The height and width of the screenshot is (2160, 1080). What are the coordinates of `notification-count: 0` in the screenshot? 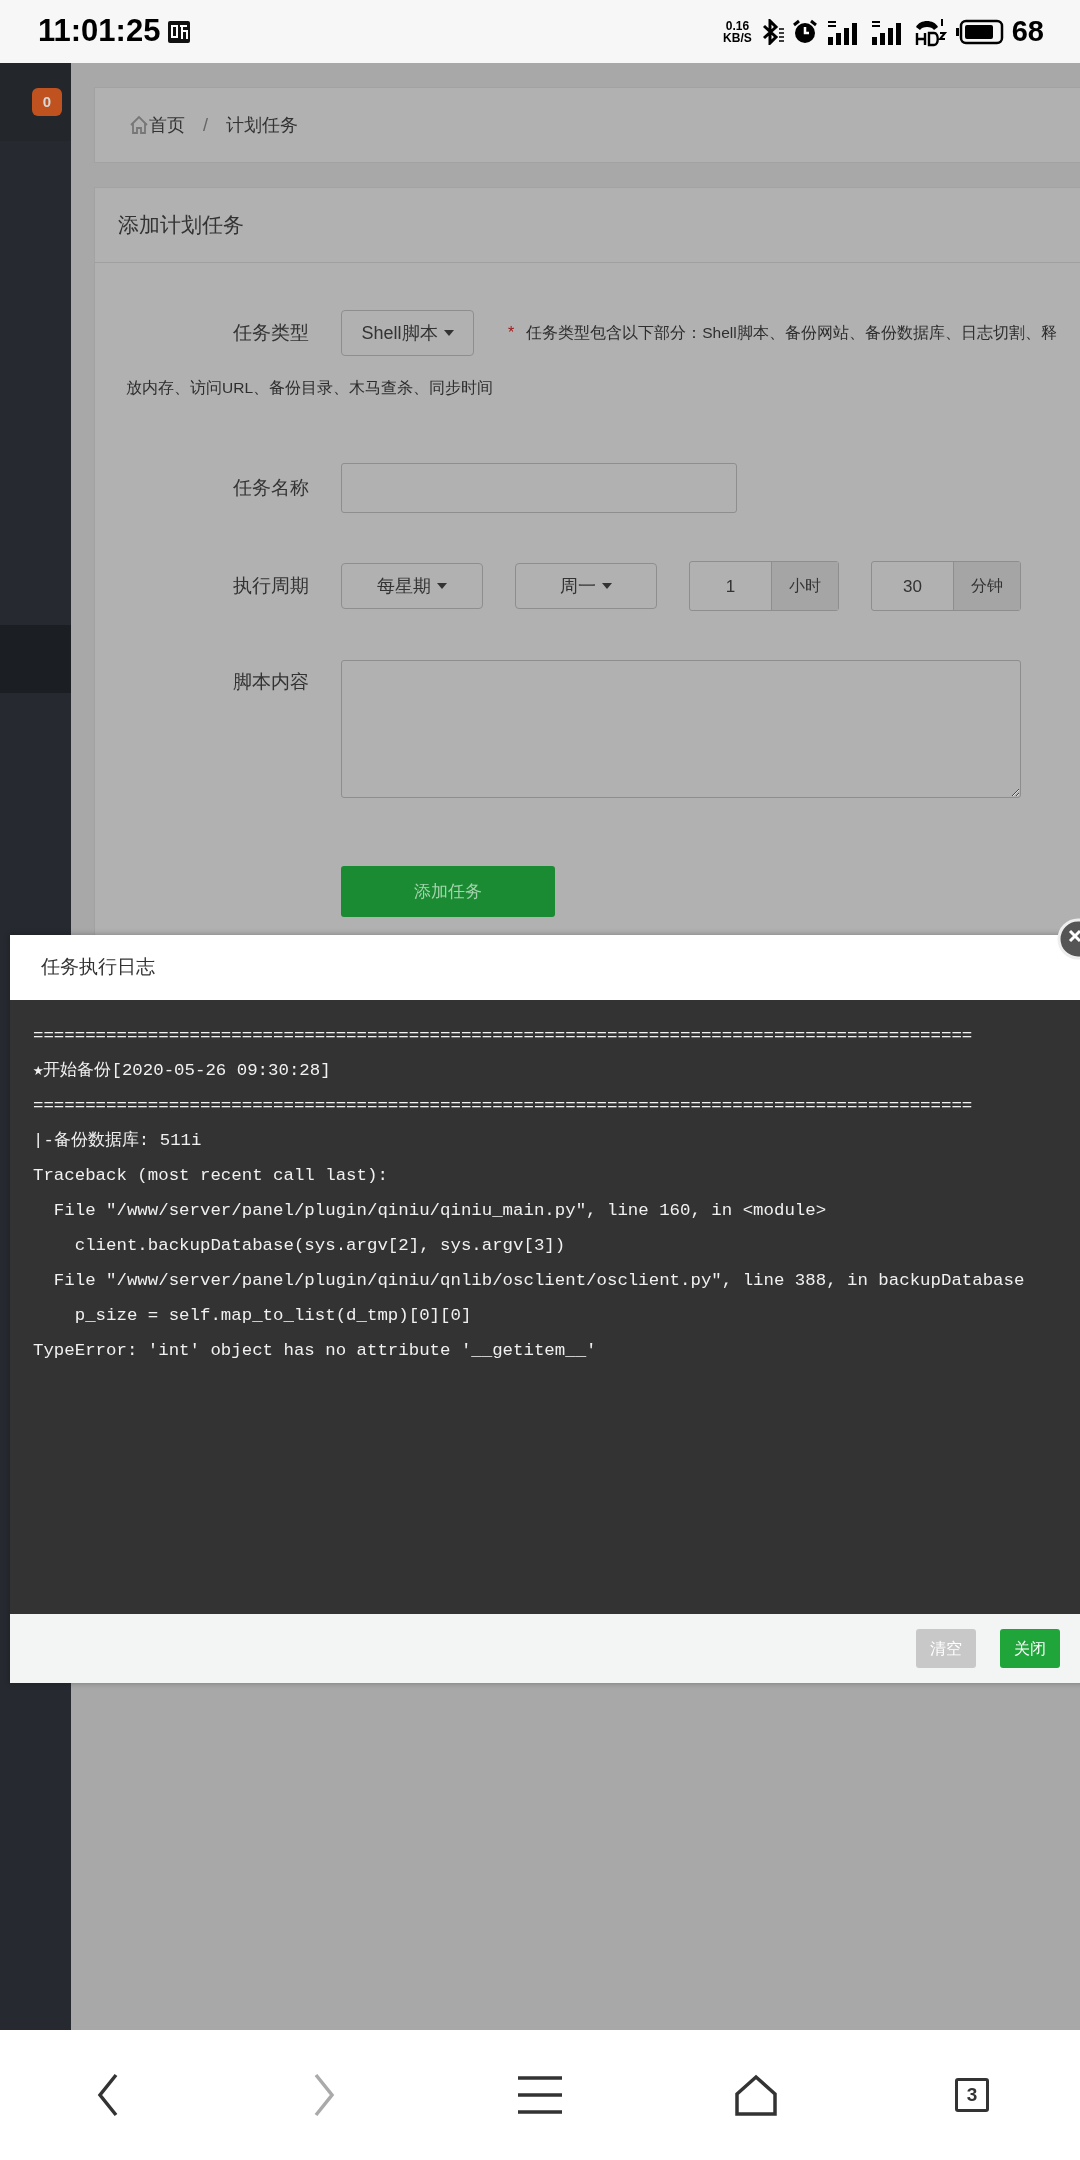 It's located at (47, 102).